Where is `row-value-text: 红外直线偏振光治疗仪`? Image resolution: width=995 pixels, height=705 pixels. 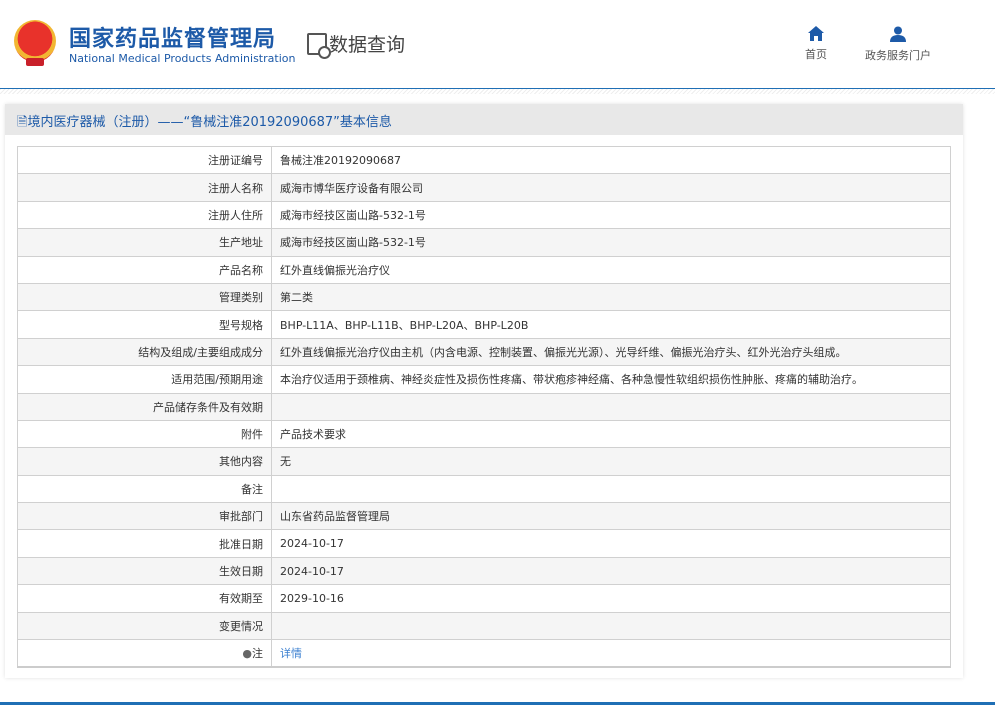
row-value-text: 红外直线偏振光治疗仪 is located at coordinates (335, 270).